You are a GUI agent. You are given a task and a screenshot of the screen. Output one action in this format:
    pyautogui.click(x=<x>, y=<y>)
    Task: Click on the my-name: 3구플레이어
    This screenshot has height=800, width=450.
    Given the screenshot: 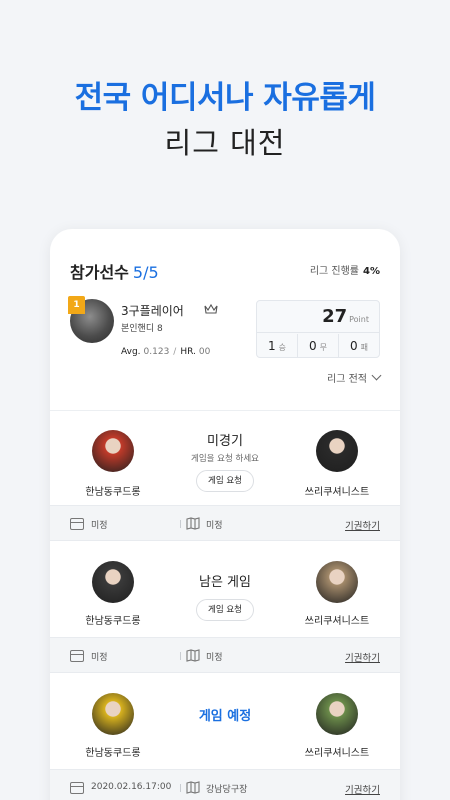 What is the action you would take?
    pyautogui.click(x=152, y=311)
    